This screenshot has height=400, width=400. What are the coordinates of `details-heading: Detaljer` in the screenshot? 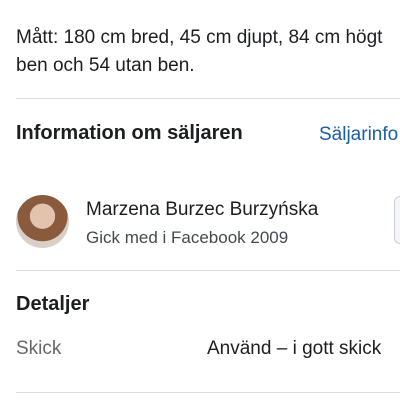 It's located at (53, 304).